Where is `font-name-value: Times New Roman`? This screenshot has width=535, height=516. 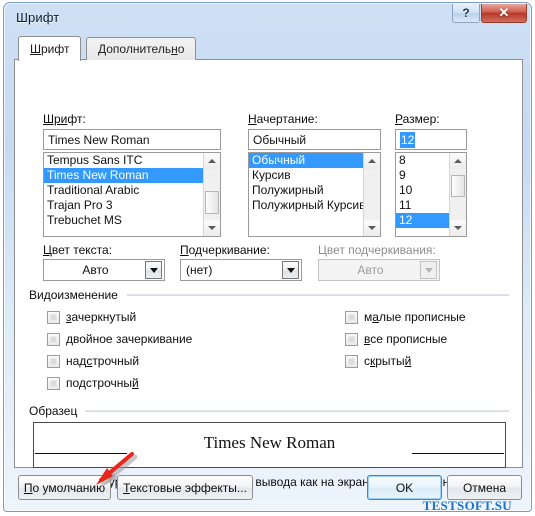
font-name-value: Times New Roman is located at coordinates (99, 140).